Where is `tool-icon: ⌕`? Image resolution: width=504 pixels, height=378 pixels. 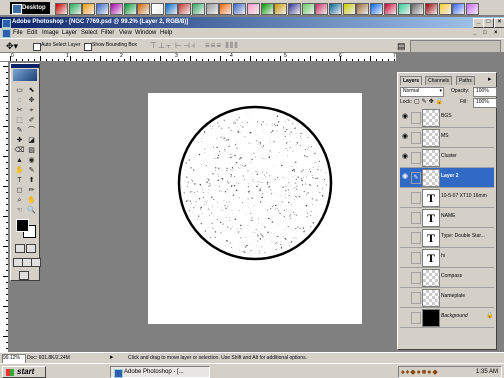
tool-icon: ⌕ is located at coordinates (19, 200).